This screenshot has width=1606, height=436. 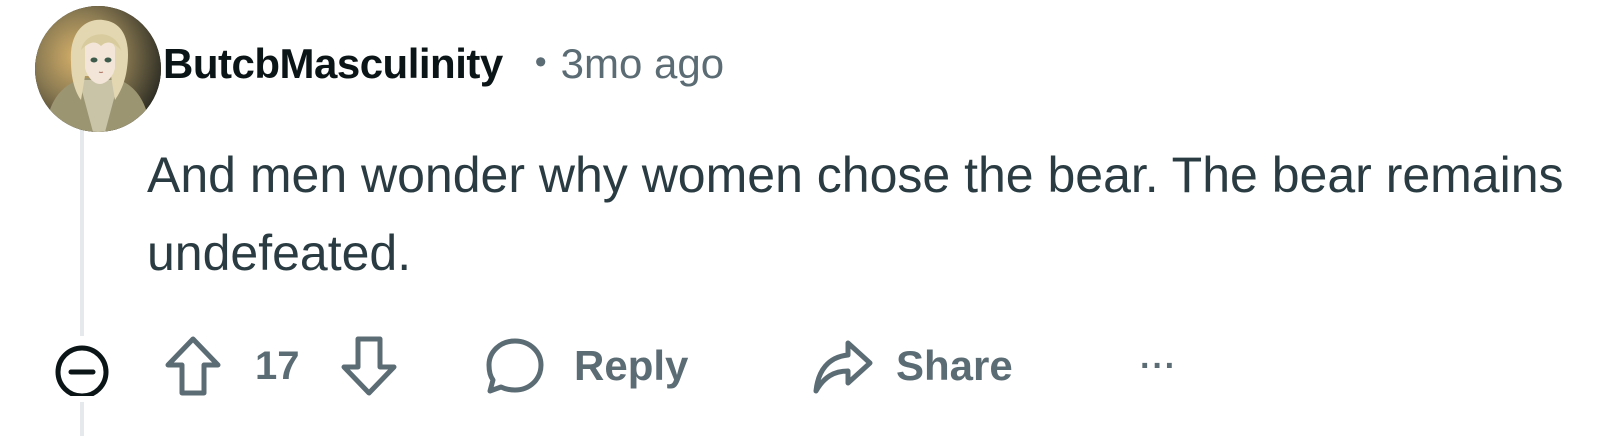 I want to click on minus-circle-icon, so click(x=82, y=370).